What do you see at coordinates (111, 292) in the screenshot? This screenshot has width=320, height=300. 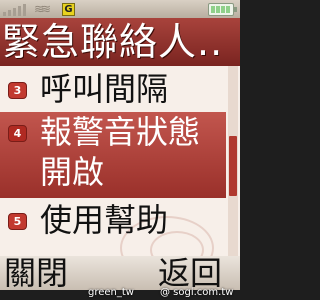 I see `watermark-author: green_tw` at bounding box center [111, 292].